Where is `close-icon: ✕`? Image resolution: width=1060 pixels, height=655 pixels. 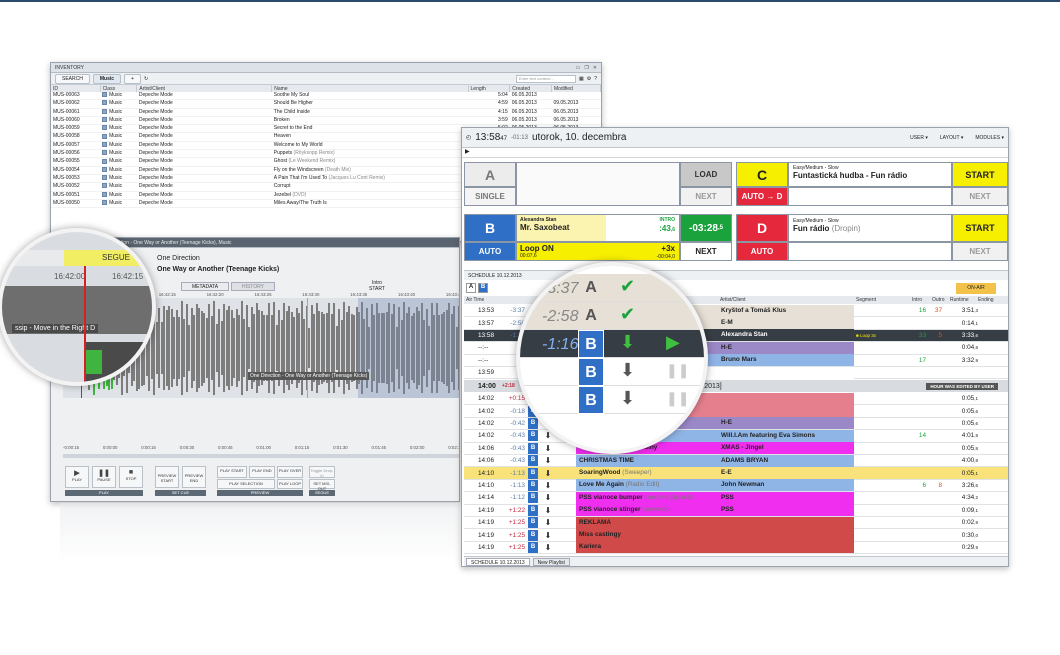 close-icon: ✕ is located at coordinates (595, 68).